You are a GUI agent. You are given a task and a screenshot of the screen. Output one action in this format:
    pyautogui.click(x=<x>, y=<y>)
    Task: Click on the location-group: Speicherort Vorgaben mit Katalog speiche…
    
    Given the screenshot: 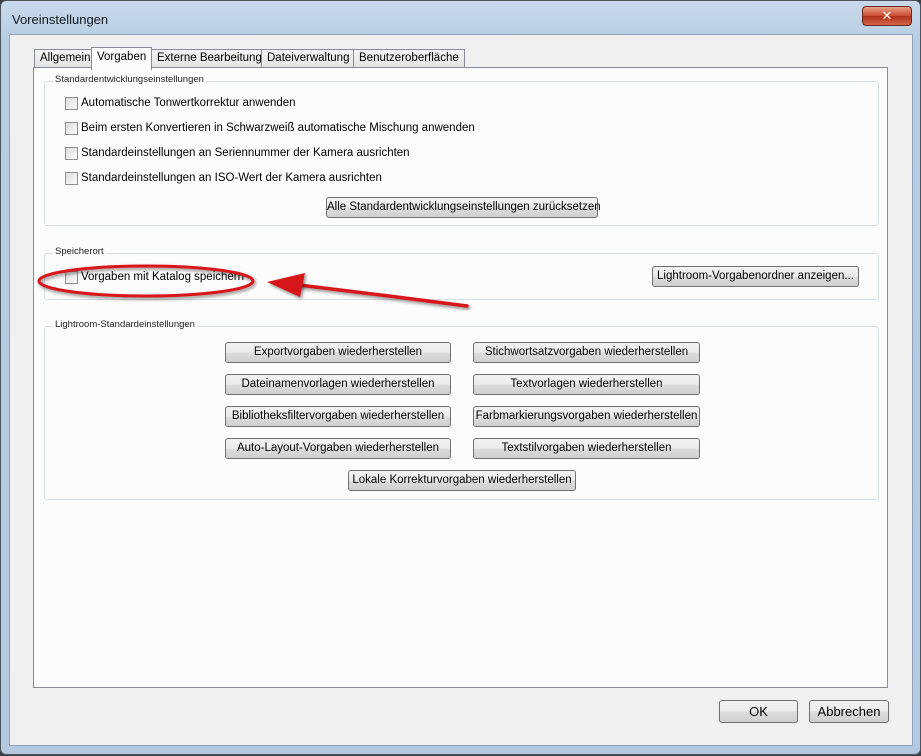 What is the action you would take?
    pyautogui.click(x=461, y=273)
    